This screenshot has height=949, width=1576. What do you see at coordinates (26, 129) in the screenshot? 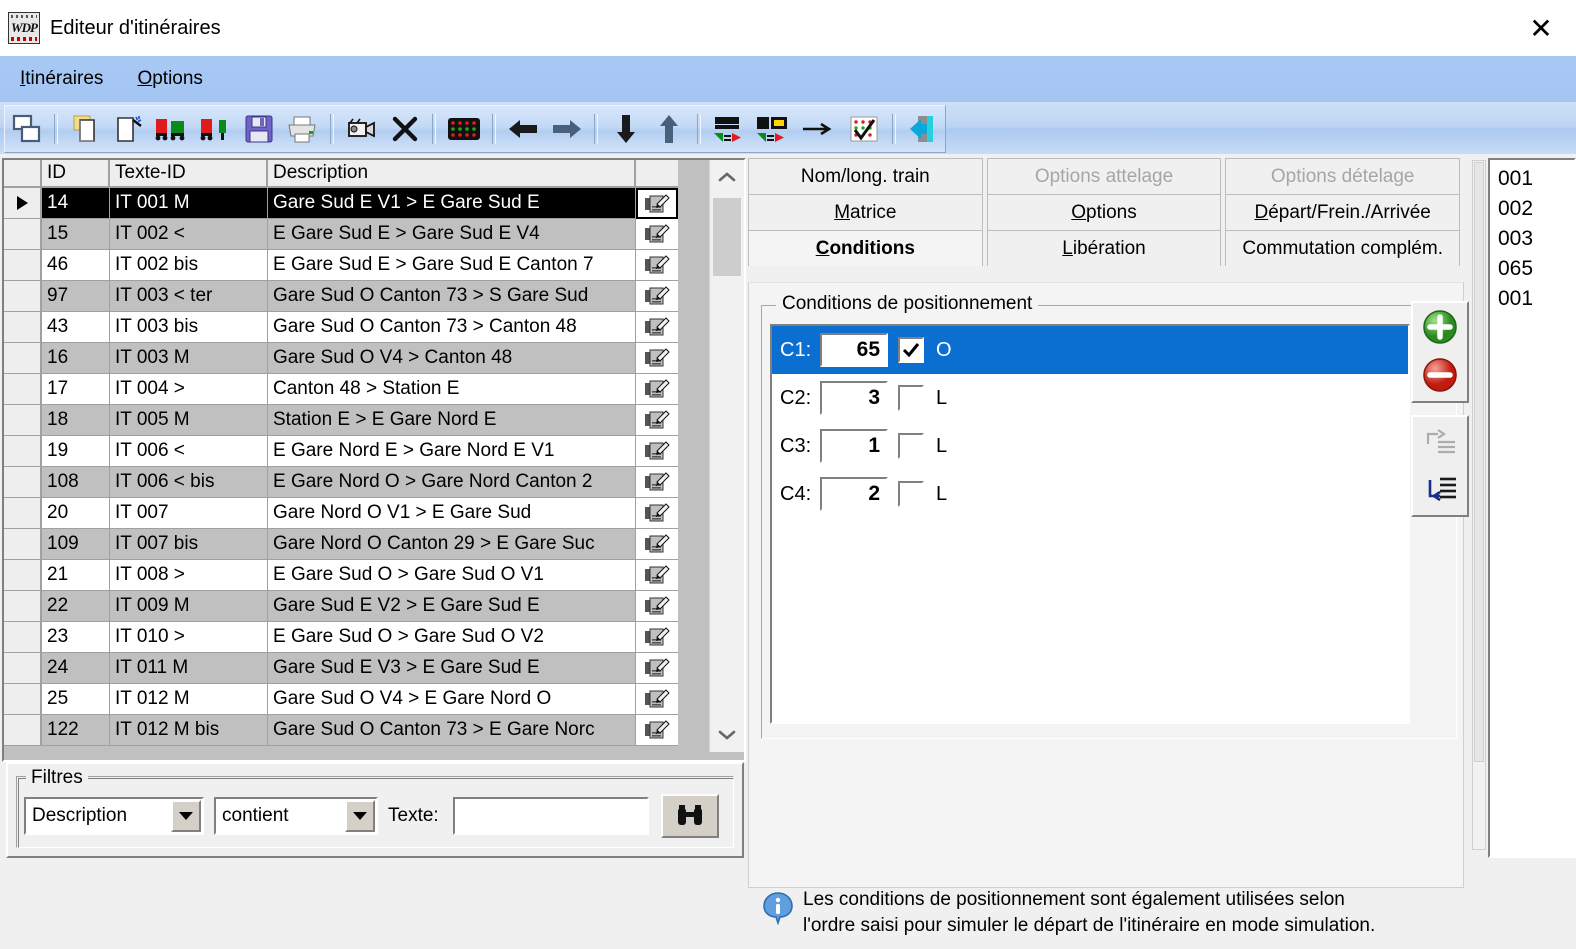
I see `copy-windows-icon` at bounding box center [26, 129].